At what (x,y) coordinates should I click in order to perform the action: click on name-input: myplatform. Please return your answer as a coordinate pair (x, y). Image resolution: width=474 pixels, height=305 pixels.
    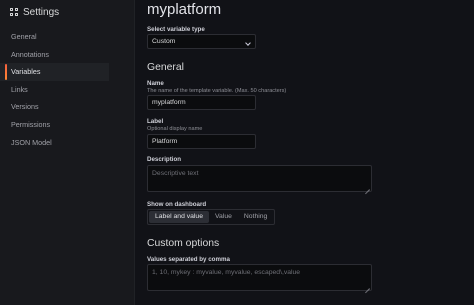
    Looking at the image, I should click on (201, 102).